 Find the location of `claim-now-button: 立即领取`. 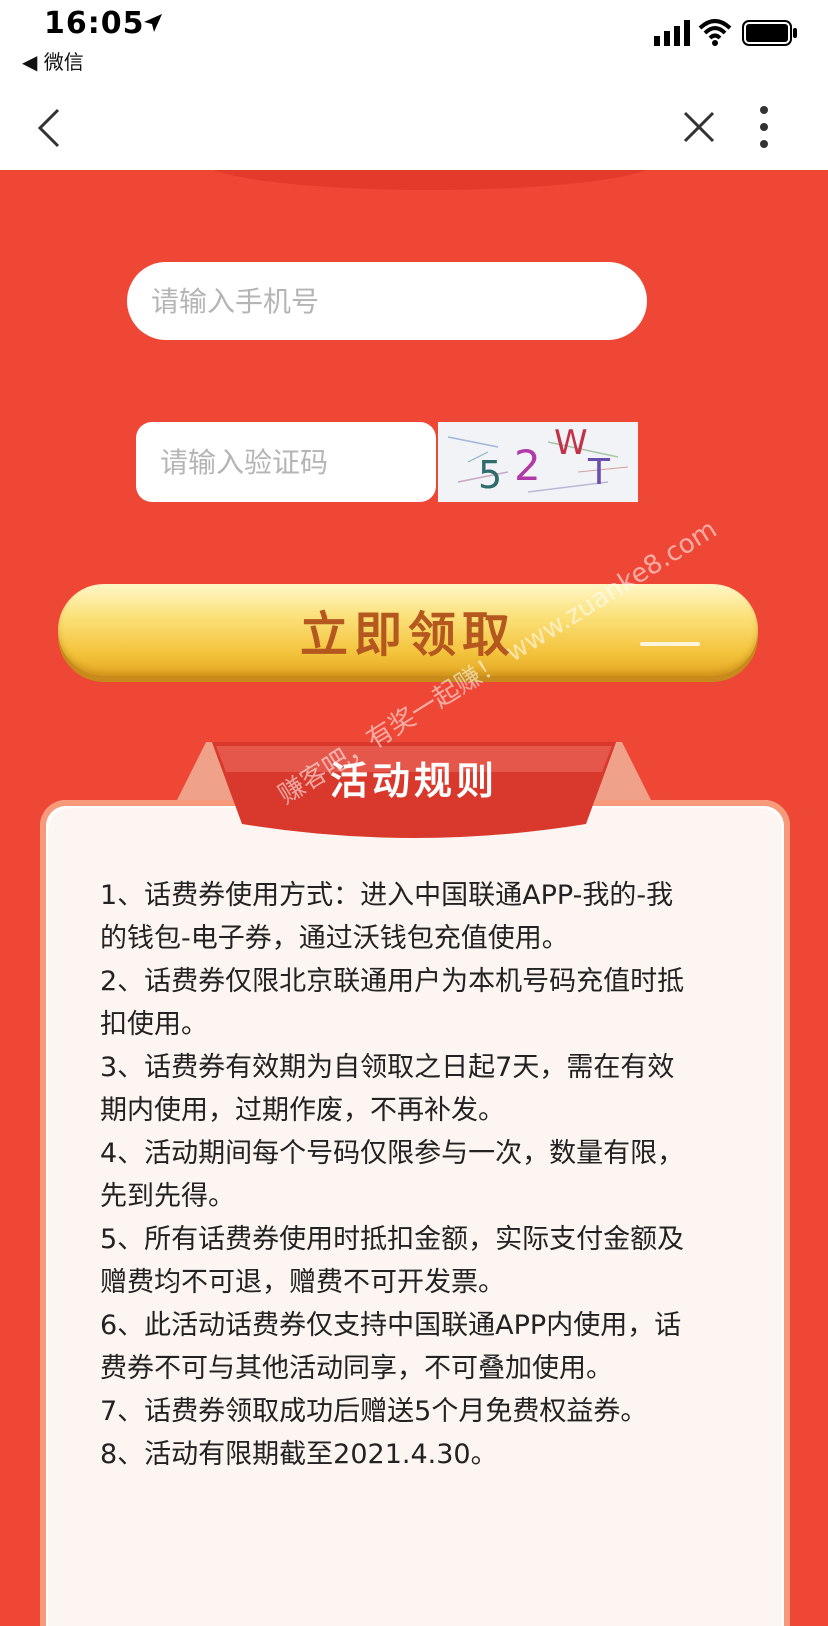

claim-now-button: 立即领取 is located at coordinates (408, 630).